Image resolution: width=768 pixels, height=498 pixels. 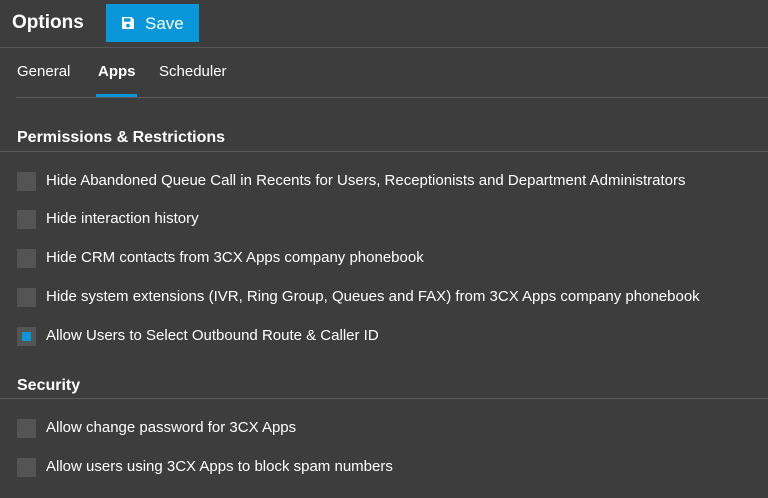 What do you see at coordinates (392, 97) in the screenshot?
I see `tabs-divider` at bounding box center [392, 97].